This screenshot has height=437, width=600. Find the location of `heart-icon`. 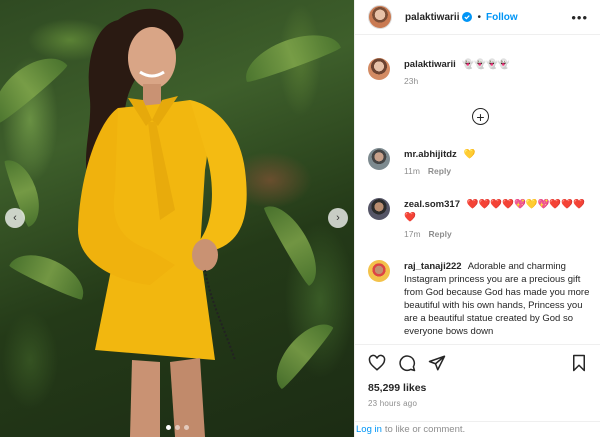

heart-icon is located at coordinates (377, 363).